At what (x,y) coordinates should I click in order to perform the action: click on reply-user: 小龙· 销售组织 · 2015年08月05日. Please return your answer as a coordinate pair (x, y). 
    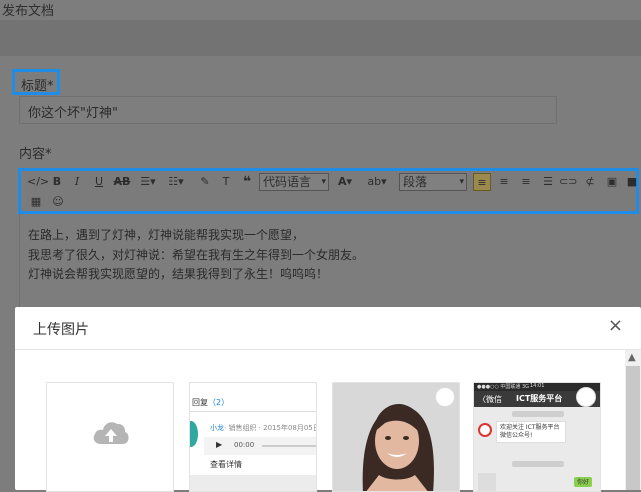
    Looking at the image, I should click on (263, 428).